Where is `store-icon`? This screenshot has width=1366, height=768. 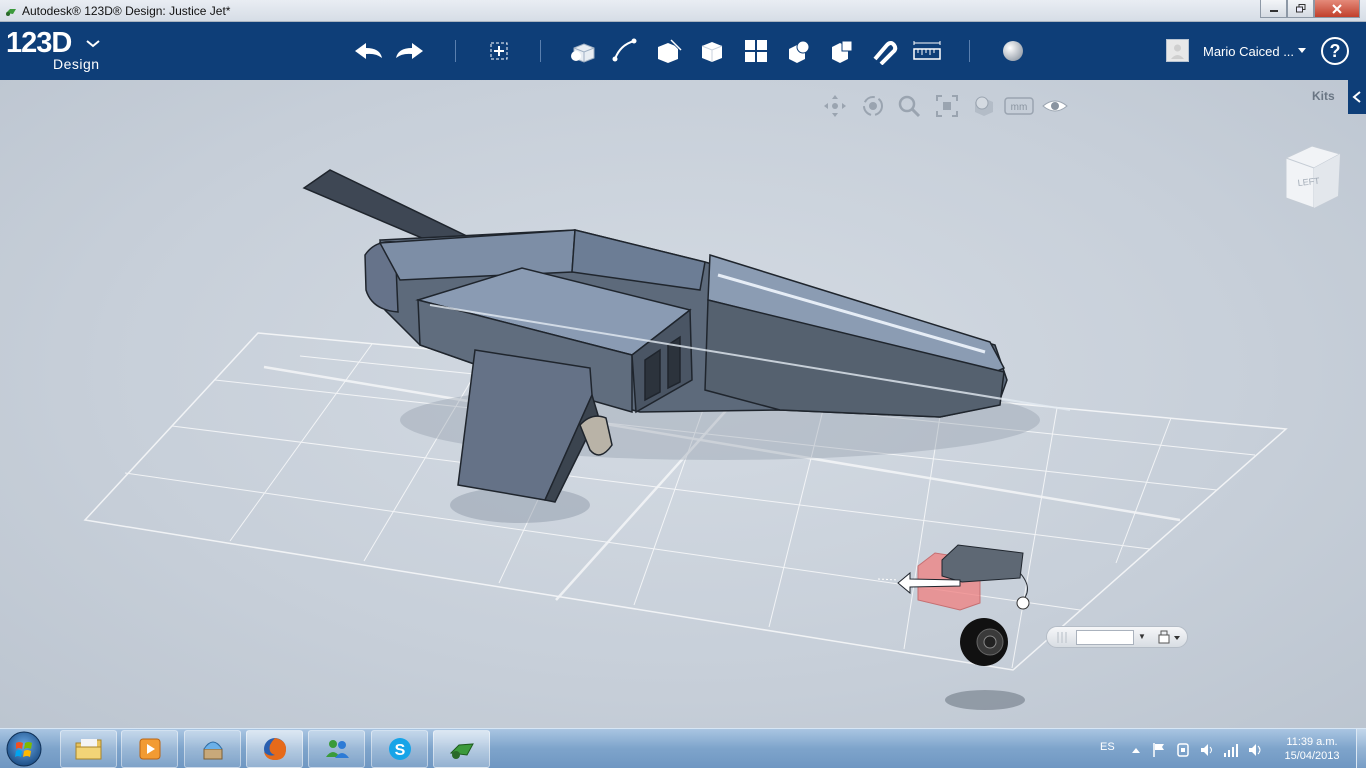
store-icon is located at coordinates (212, 750).